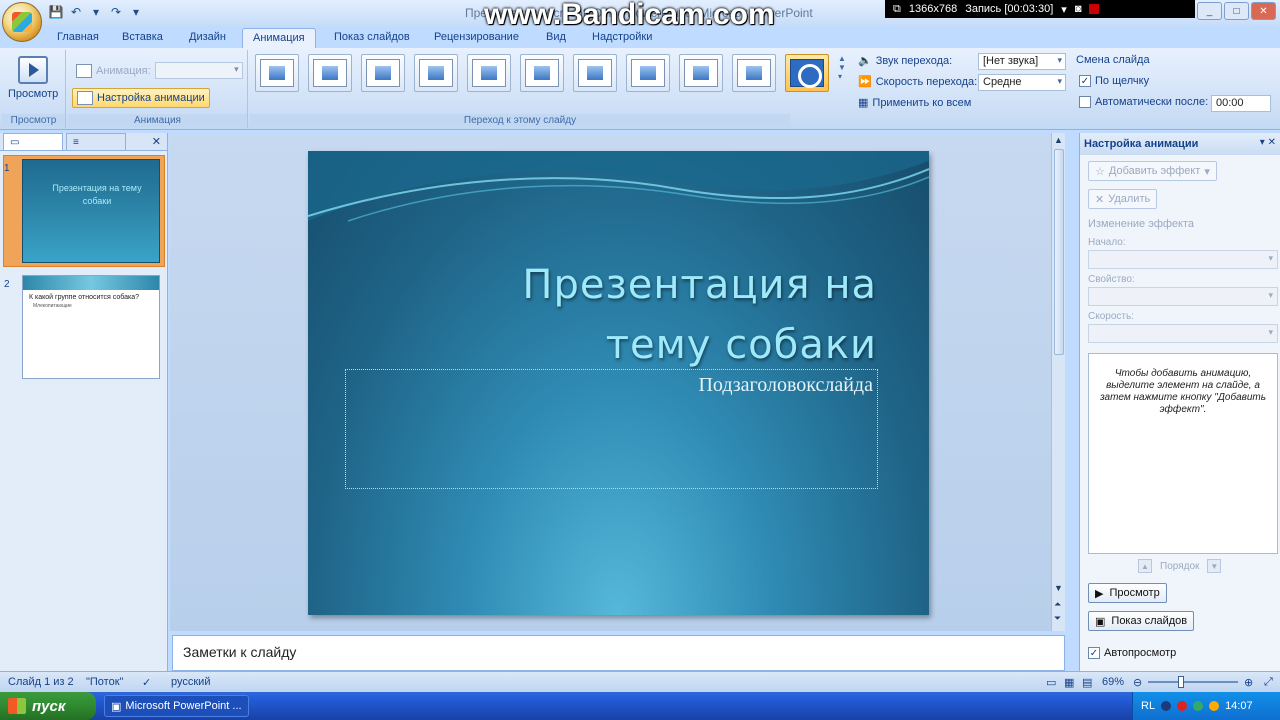 This screenshot has height=720, width=1280. What do you see at coordinates (1059, 252) in the screenshot?
I see `scroll-thumb` at bounding box center [1059, 252].